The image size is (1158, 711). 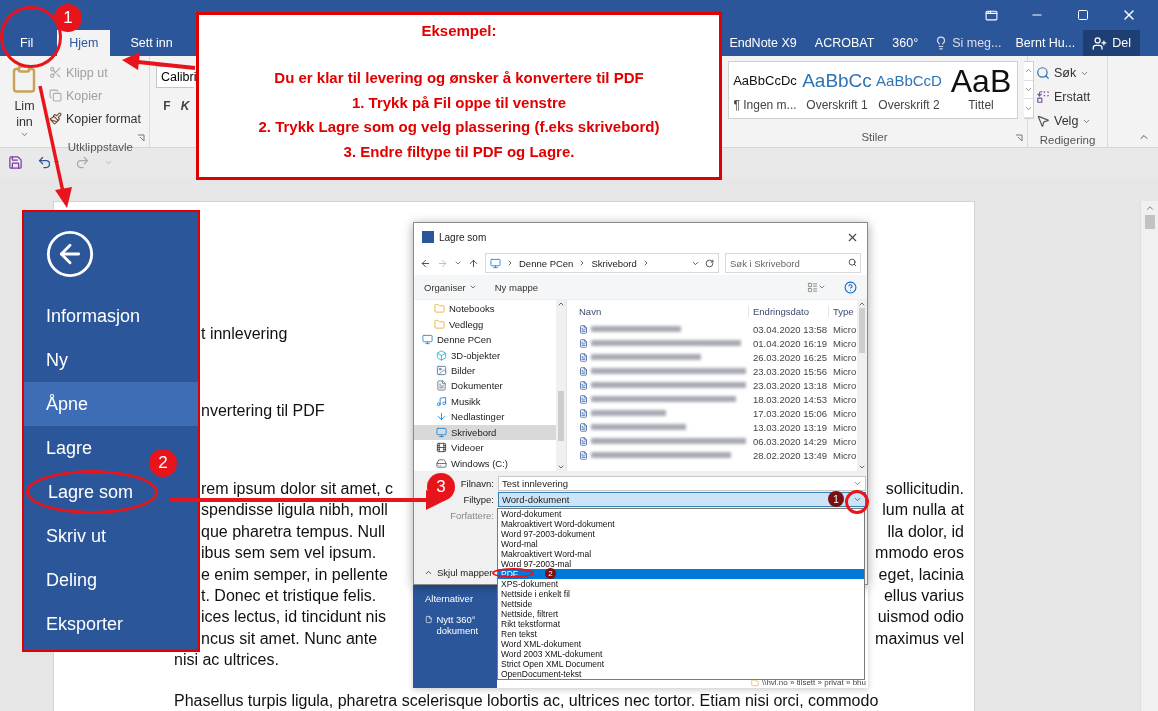 What do you see at coordinates (485, 448) in the screenshot?
I see `nav-item: Videoer` at bounding box center [485, 448].